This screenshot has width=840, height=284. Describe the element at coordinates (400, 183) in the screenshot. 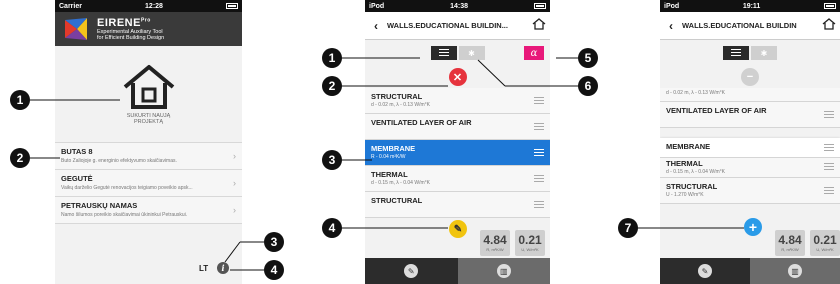

I see `layer-desc: d - 0.15 m, λ - 0.04 W/m°K` at that location.